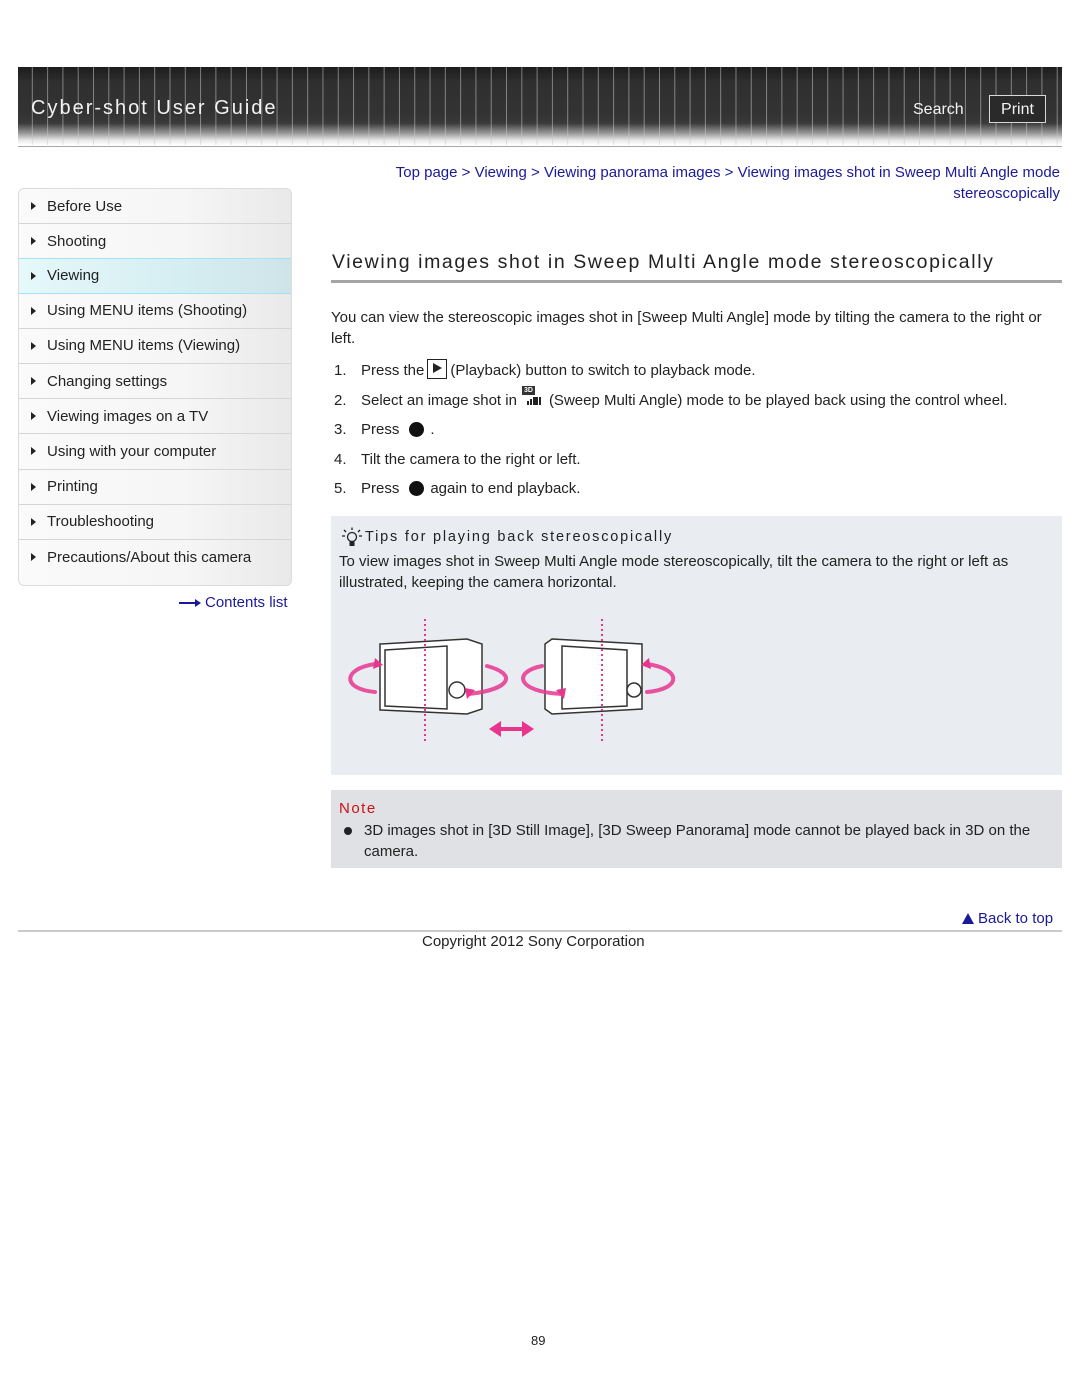  I want to click on sidebar-item-label: Using MENU items (Shooting), so click(147, 311).